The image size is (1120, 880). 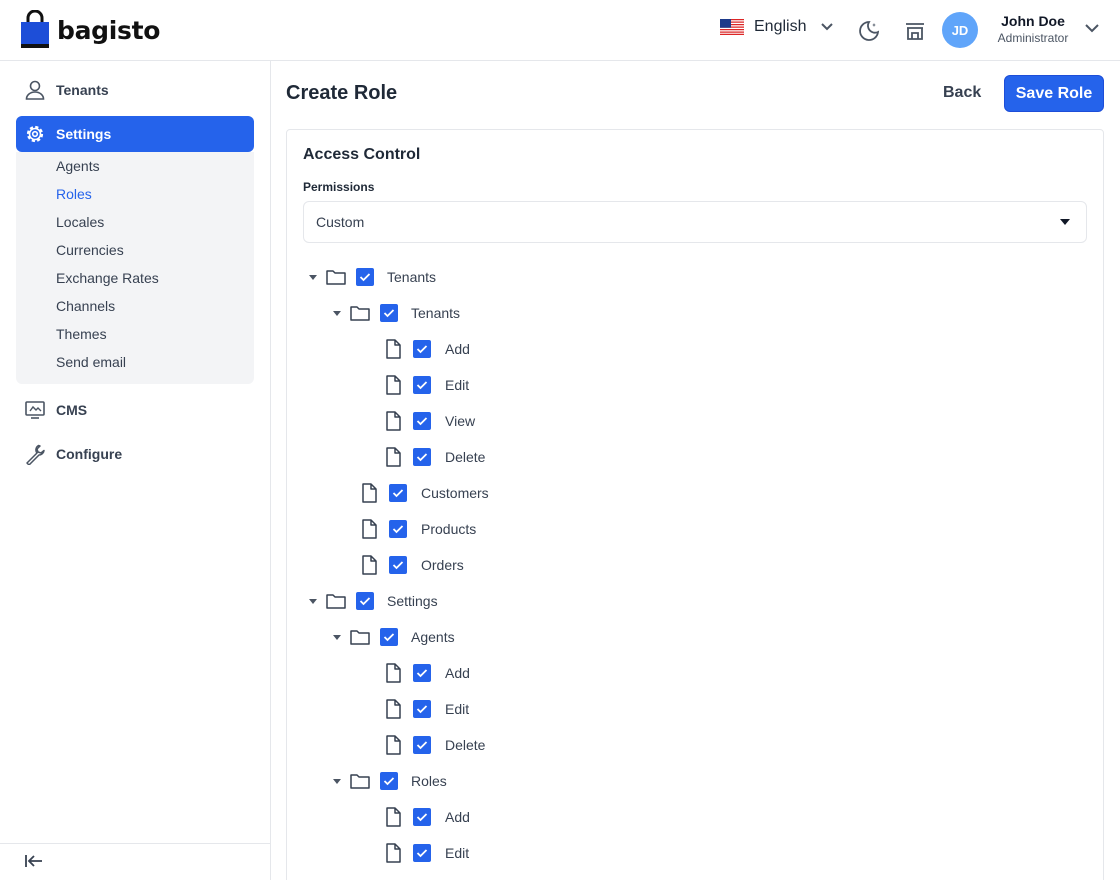 I want to click on tree-node: View, so click(x=637, y=421).